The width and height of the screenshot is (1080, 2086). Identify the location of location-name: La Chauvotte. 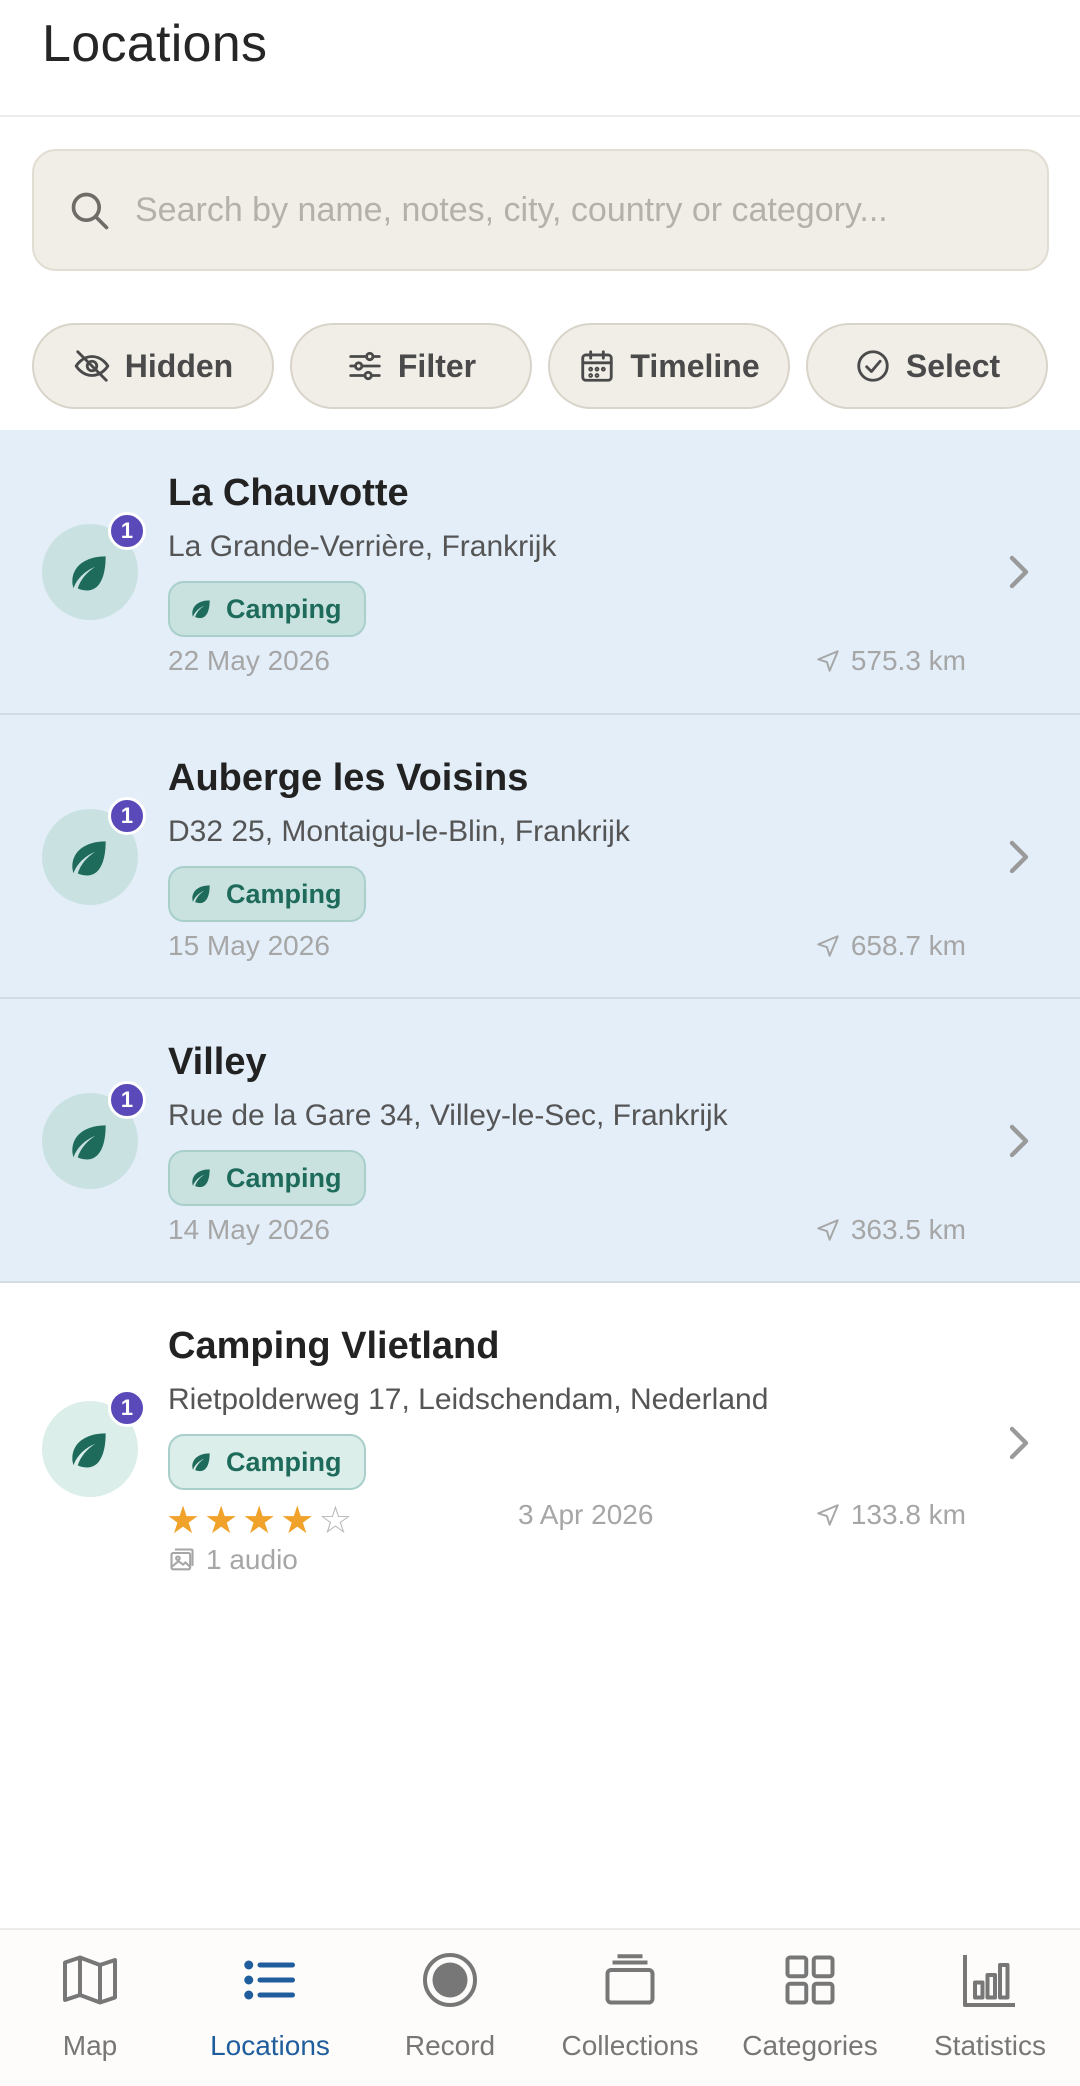
(288, 493).